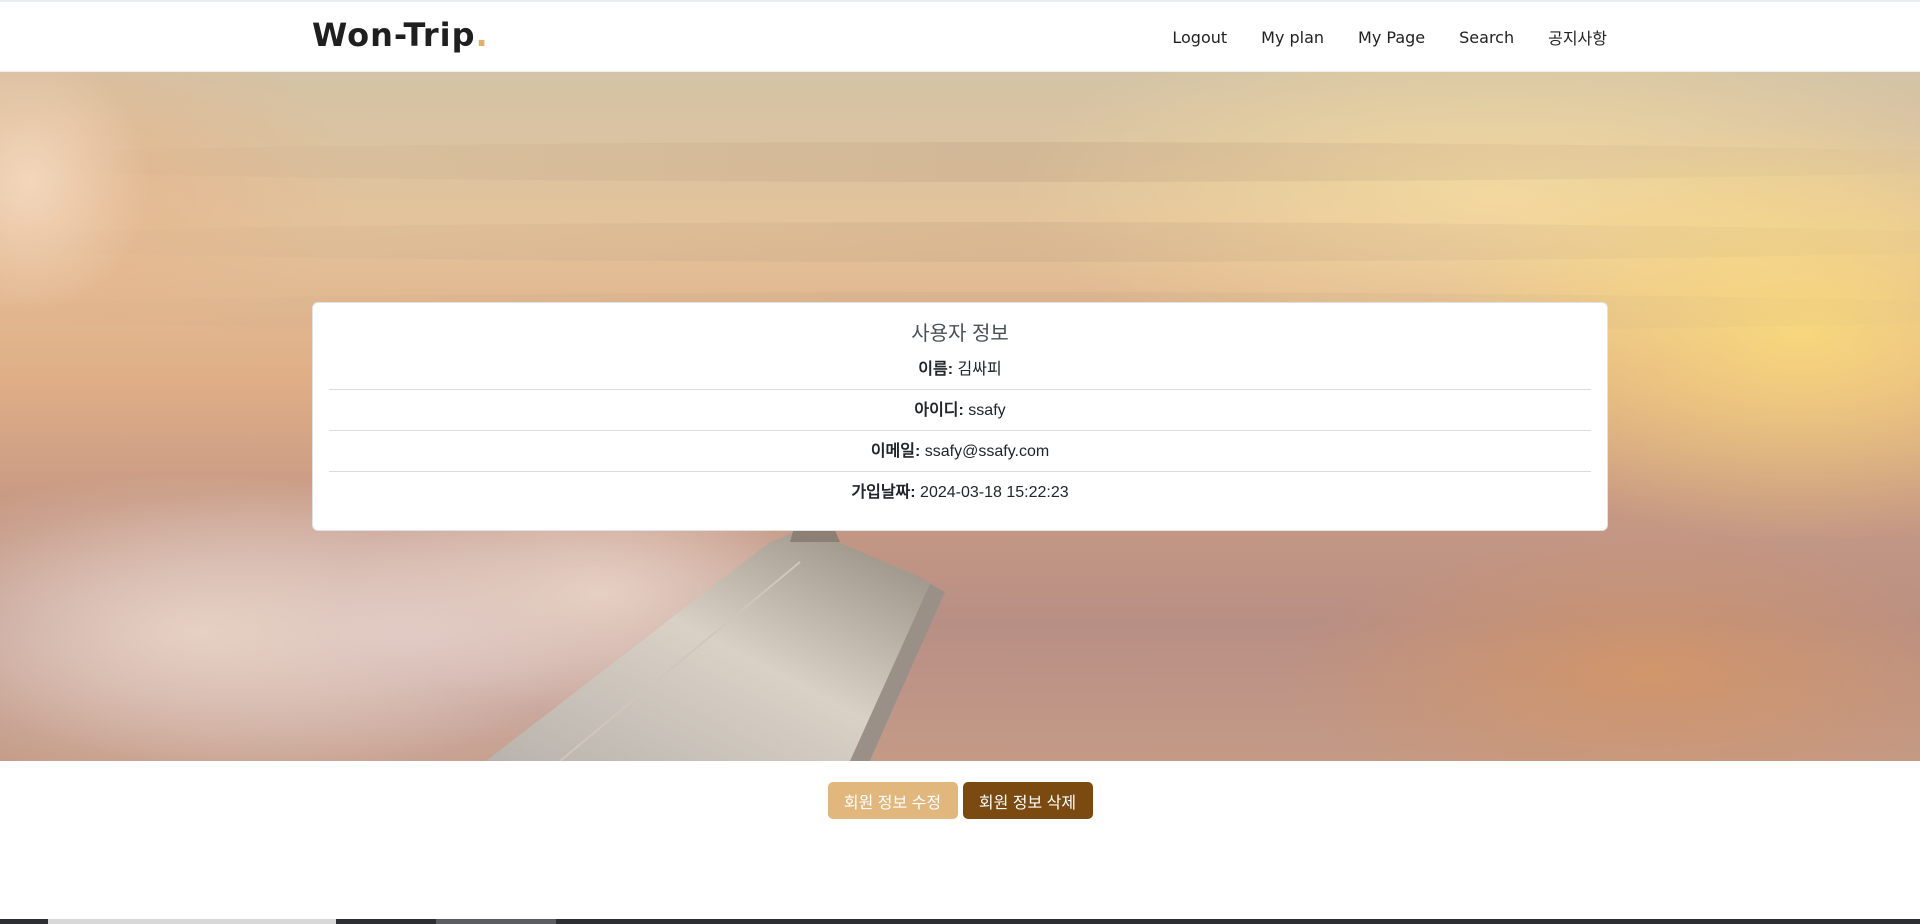  Describe the element at coordinates (883, 492) in the screenshot. I see `join-date-label: 가입날짜:` at that location.